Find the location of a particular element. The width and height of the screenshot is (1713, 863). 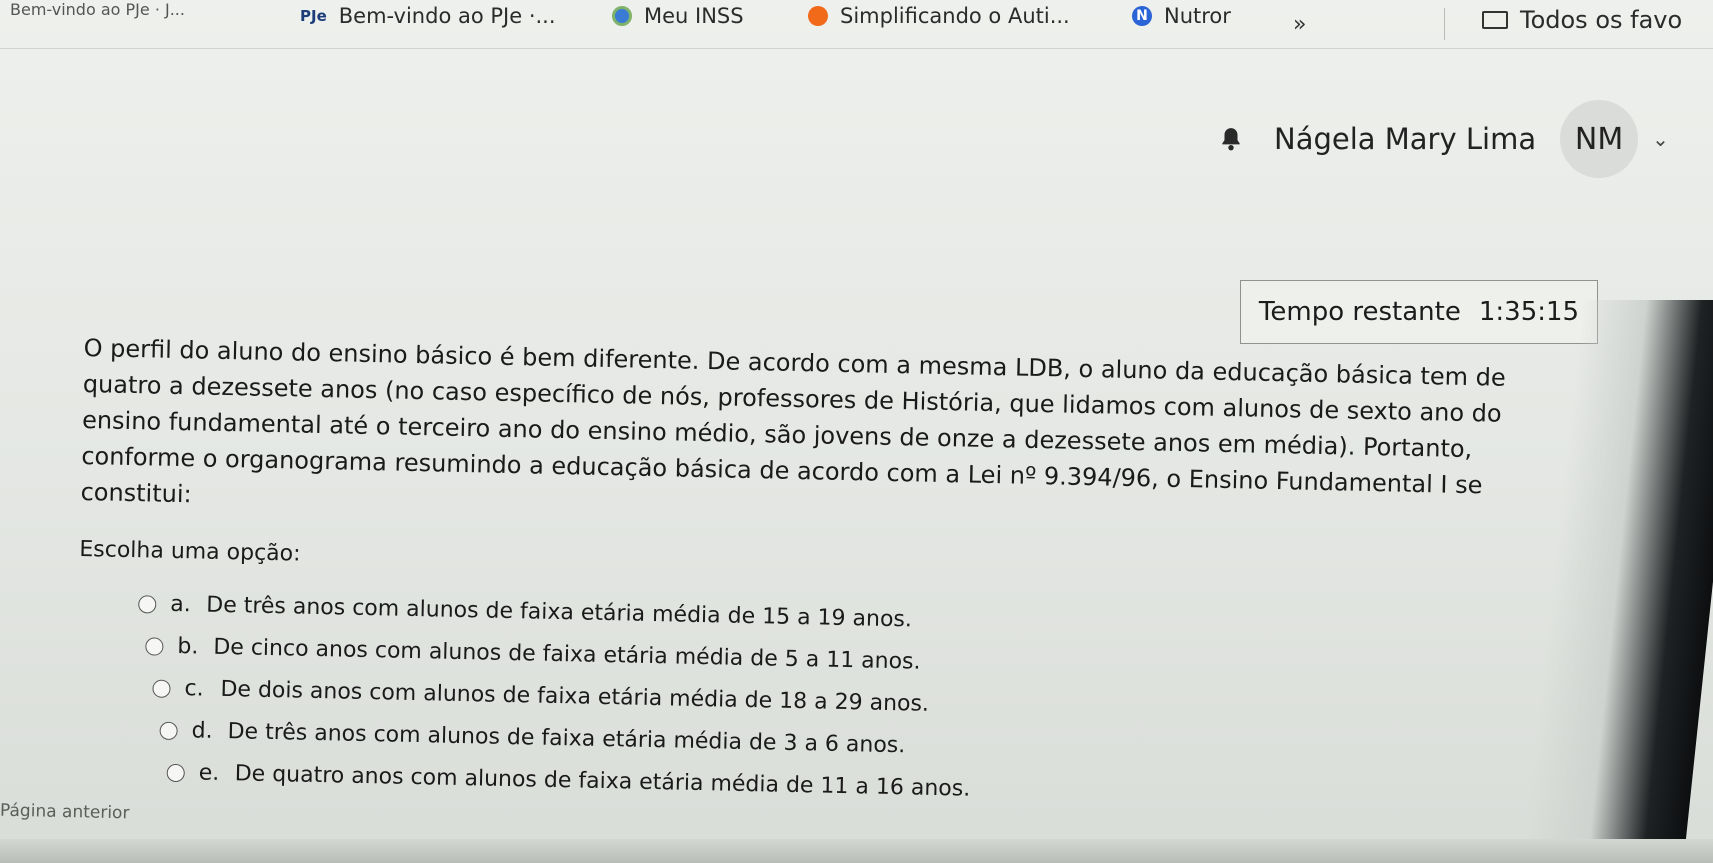

option-letter: b. is located at coordinates (188, 647).